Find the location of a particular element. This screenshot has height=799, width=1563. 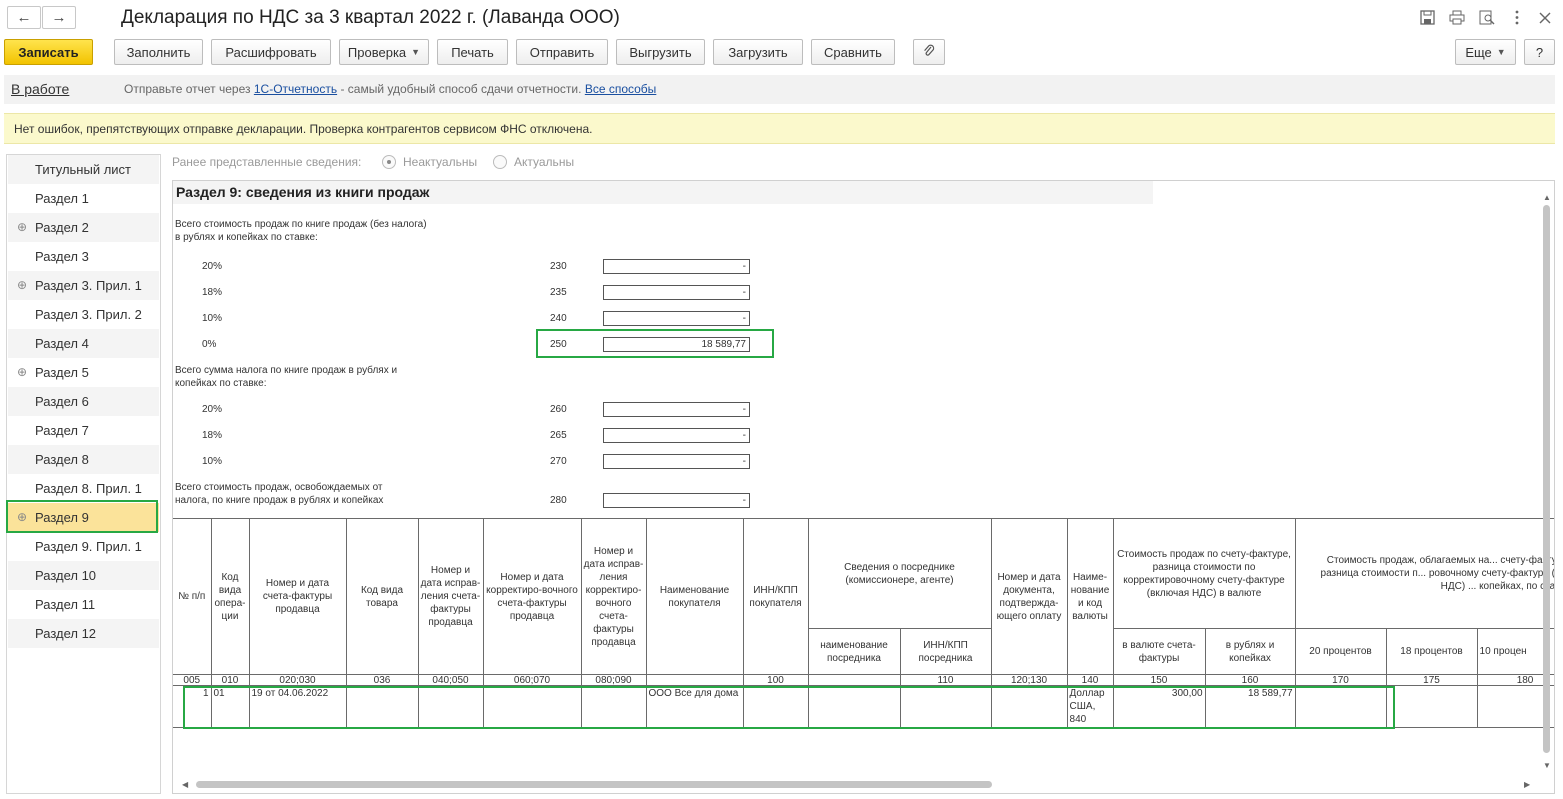

column-code is located at coordinates (694, 680).